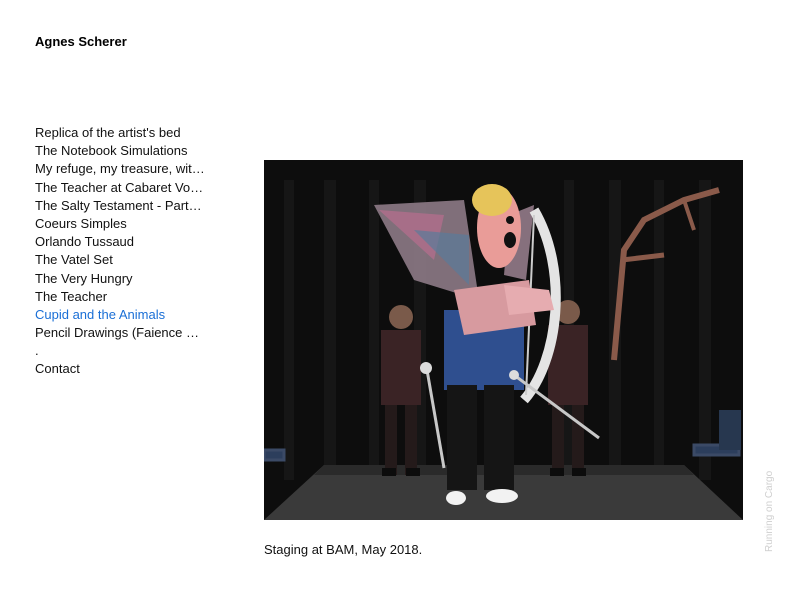  Describe the element at coordinates (124, 279) in the screenshot. I see `nav-item-the-very-hungry: The Very Hungry` at that location.